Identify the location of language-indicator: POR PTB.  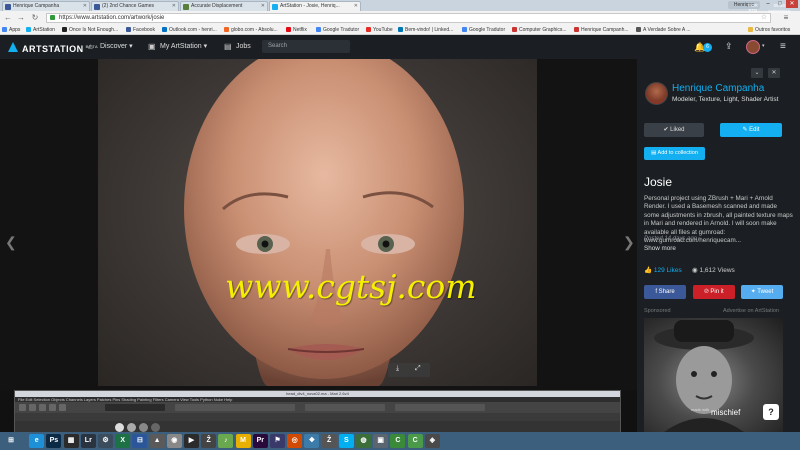
(753, 8).